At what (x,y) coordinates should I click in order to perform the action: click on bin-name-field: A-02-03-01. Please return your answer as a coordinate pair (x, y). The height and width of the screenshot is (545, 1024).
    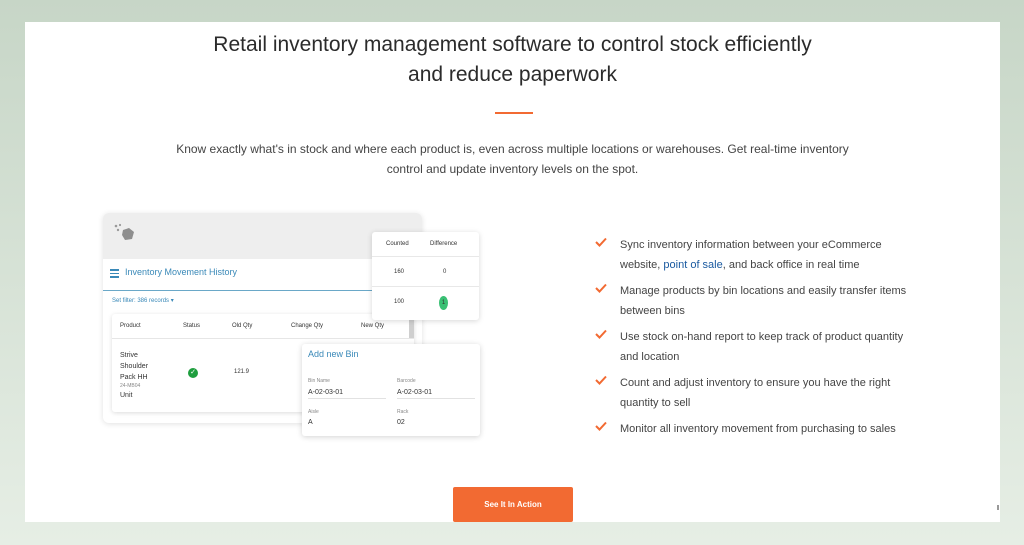
    Looking at the image, I should click on (347, 394).